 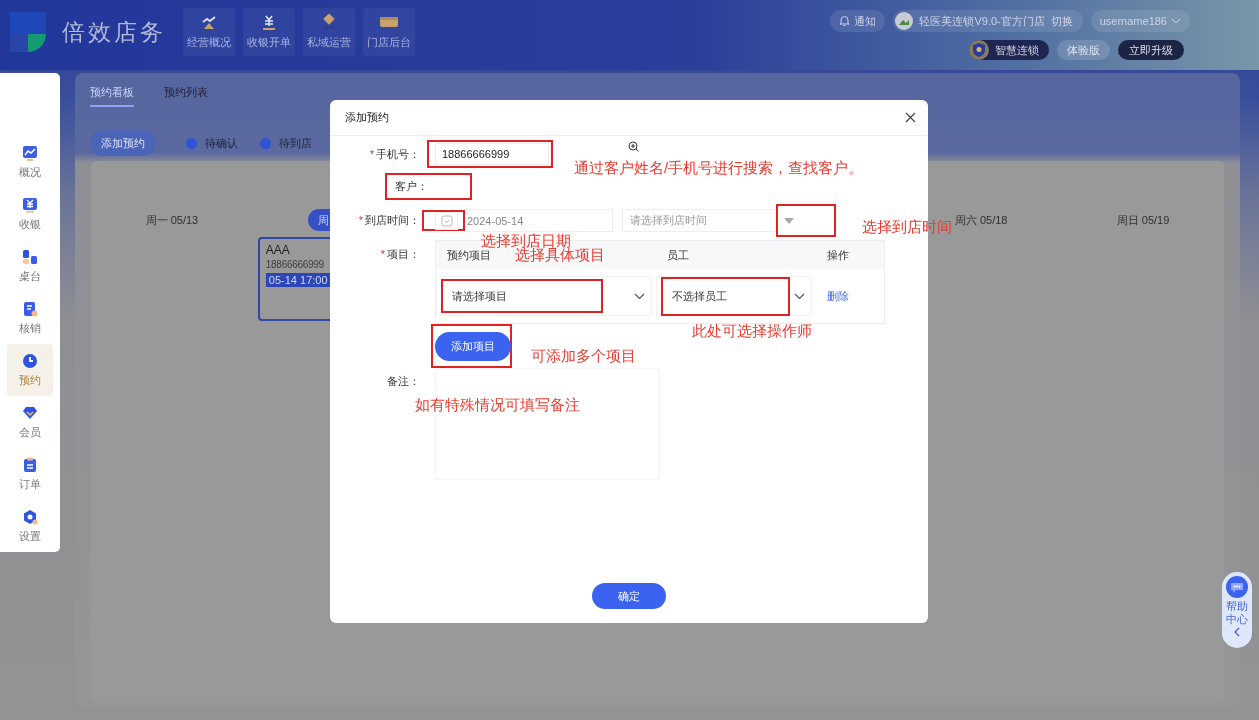 What do you see at coordinates (469, 255) in the screenshot?
I see `column-header: 预约项目` at bounding box center [469, 255].